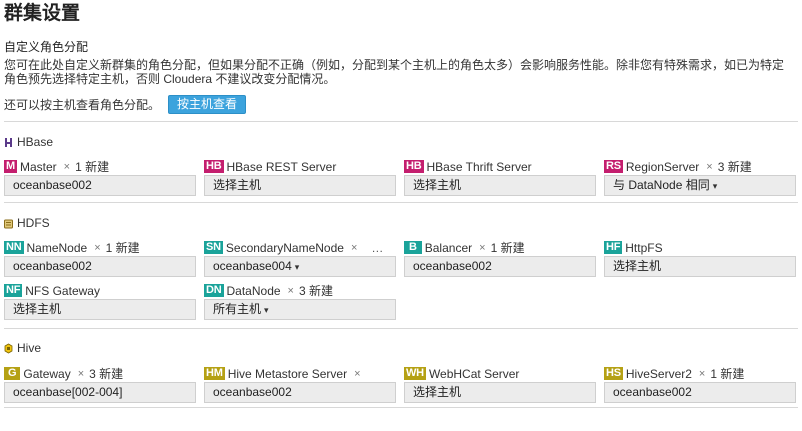 Image resolution: width=802 pixels, height=431 pixels. What do you see at coordinates (82, 104) in the screenshot?
I see `host-hint-text: 还可以按主机查看角色分配。` at bounding box center [82, 104].